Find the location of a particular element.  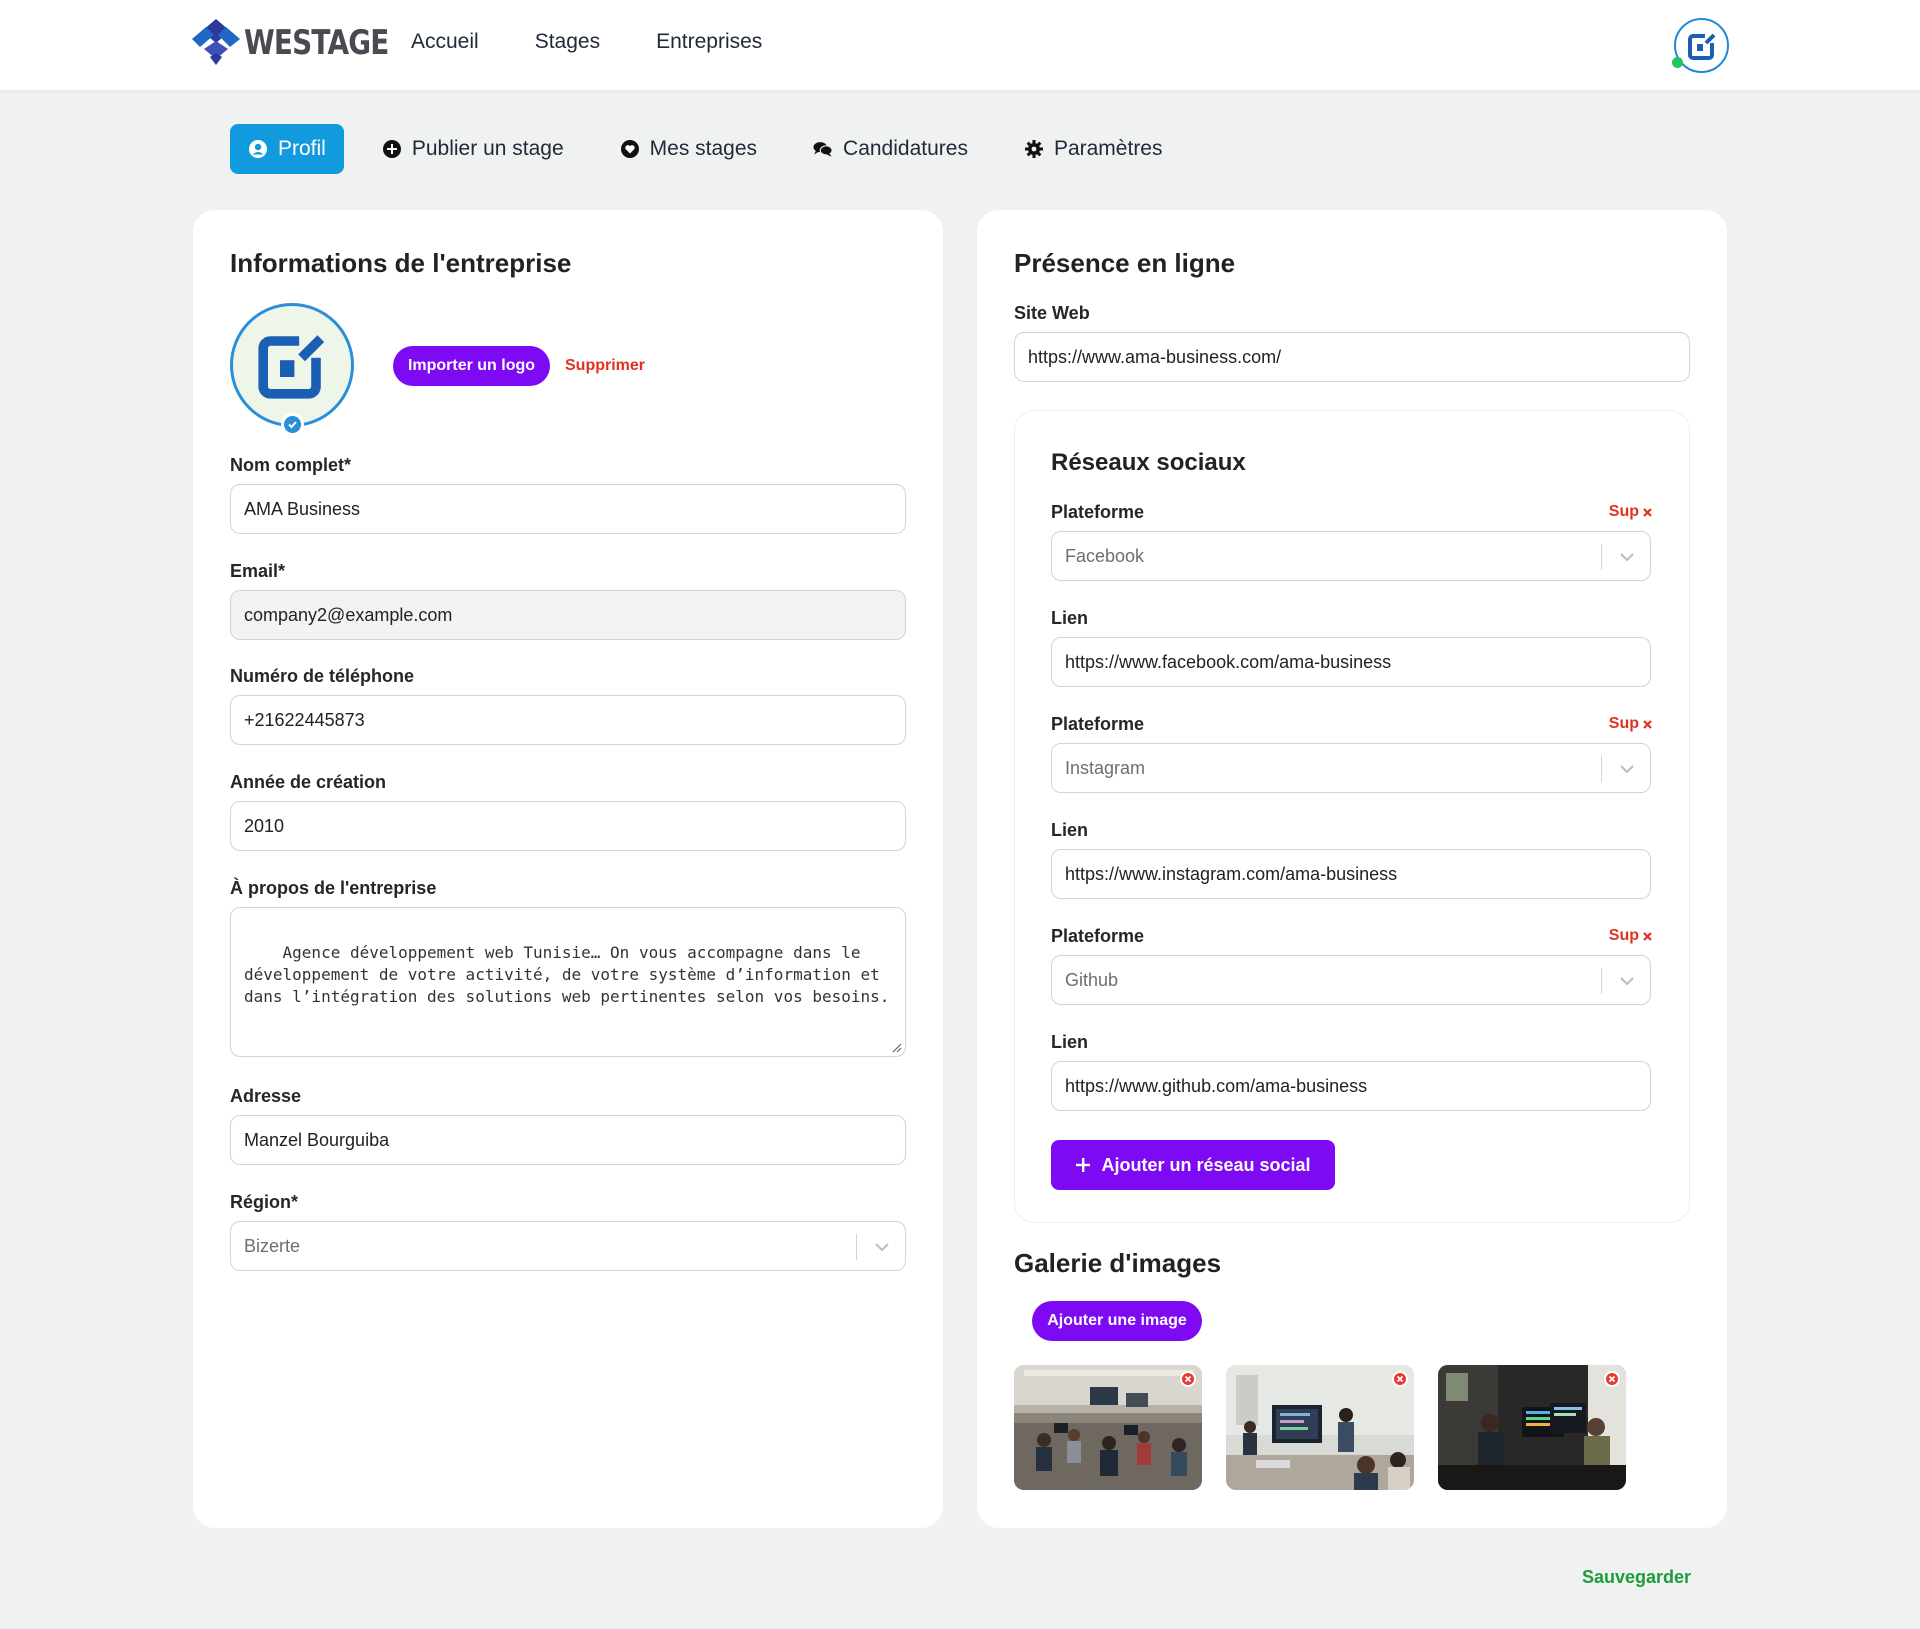

tab-label: Paramètres is located at coordinates (1108, 148).